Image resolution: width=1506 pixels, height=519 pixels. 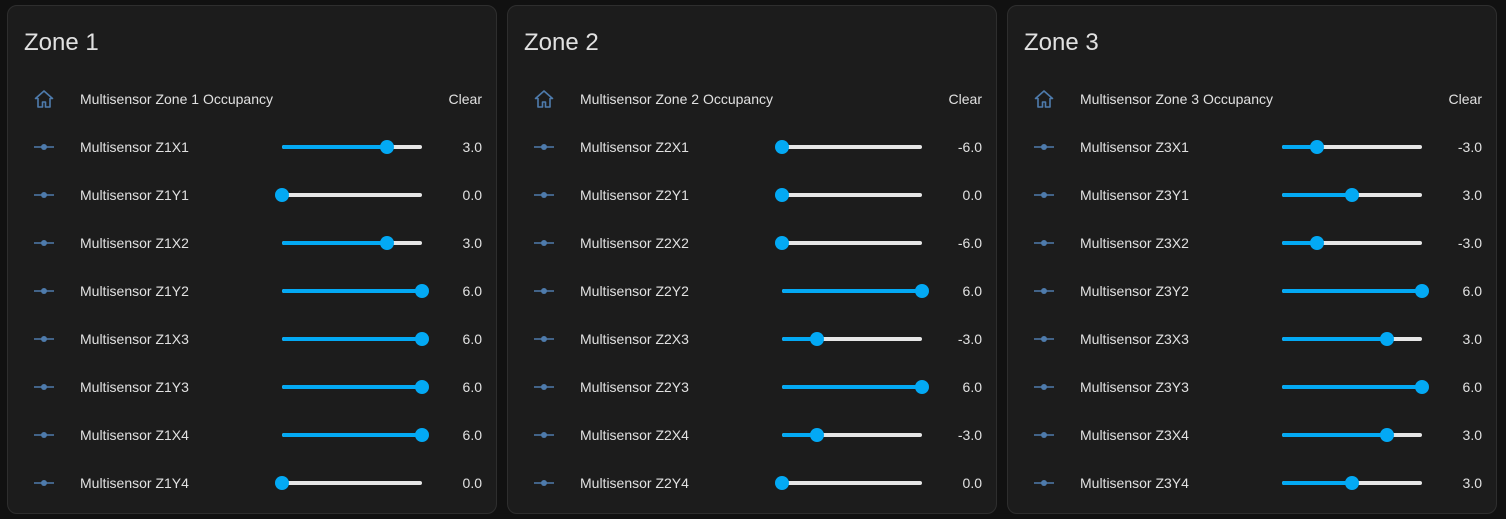 I want to click on entity-label: Multisensor Z1X4, so click(x=134, y=435).